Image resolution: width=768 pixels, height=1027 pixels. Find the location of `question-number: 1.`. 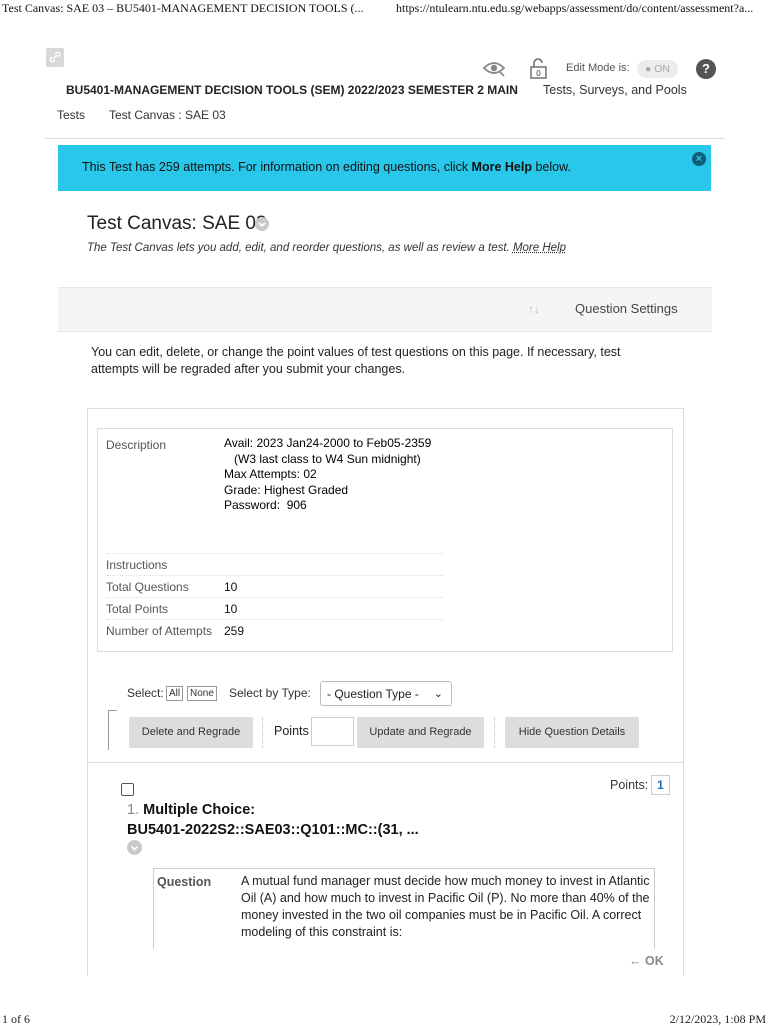

question-number: 1. is located at coordinates (133, 810).